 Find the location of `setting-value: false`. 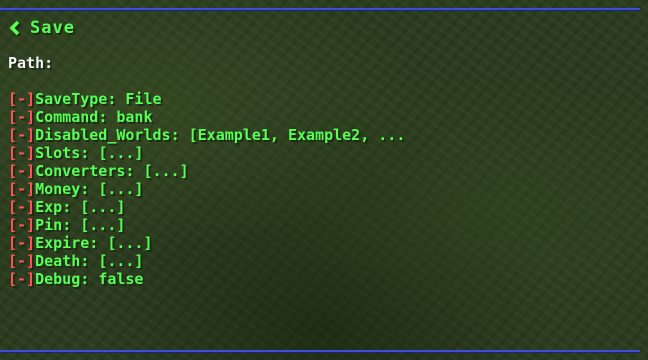

setting-value: false is located at coordinates (121, 279).